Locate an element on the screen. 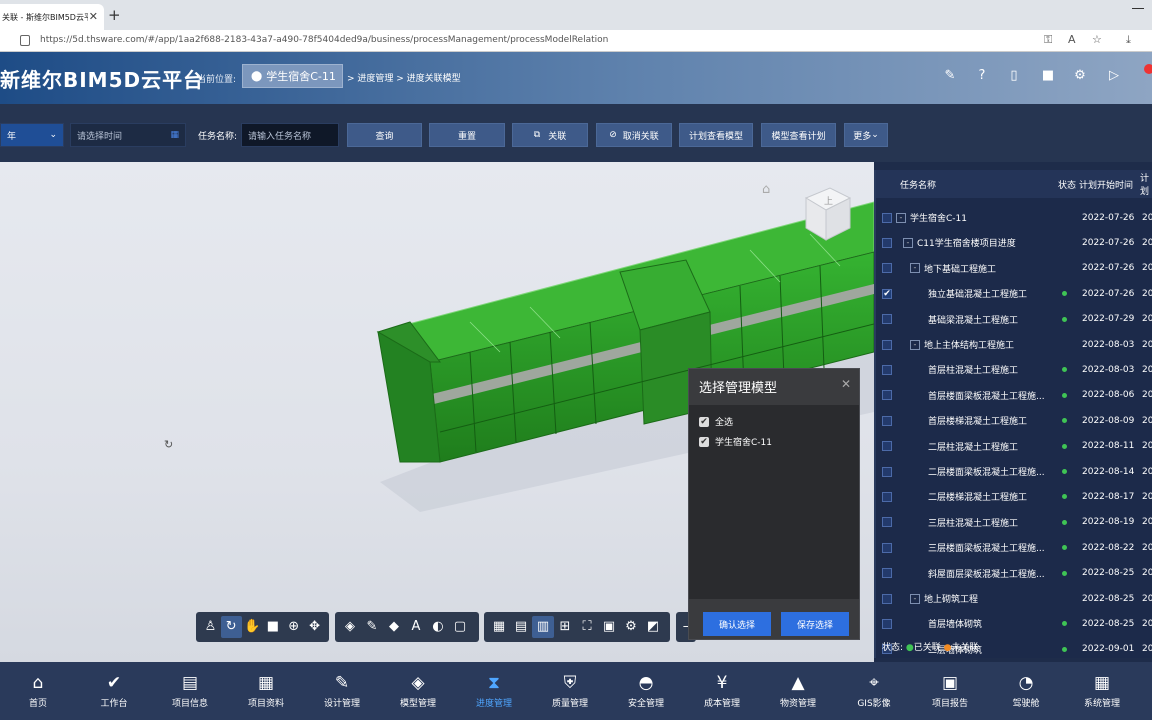 This screenshot has height=720, width=1152. task-row: ✔ 独立基础混凝土工程施工 2022-07-26 20 is located at coordinates (1014, 293).